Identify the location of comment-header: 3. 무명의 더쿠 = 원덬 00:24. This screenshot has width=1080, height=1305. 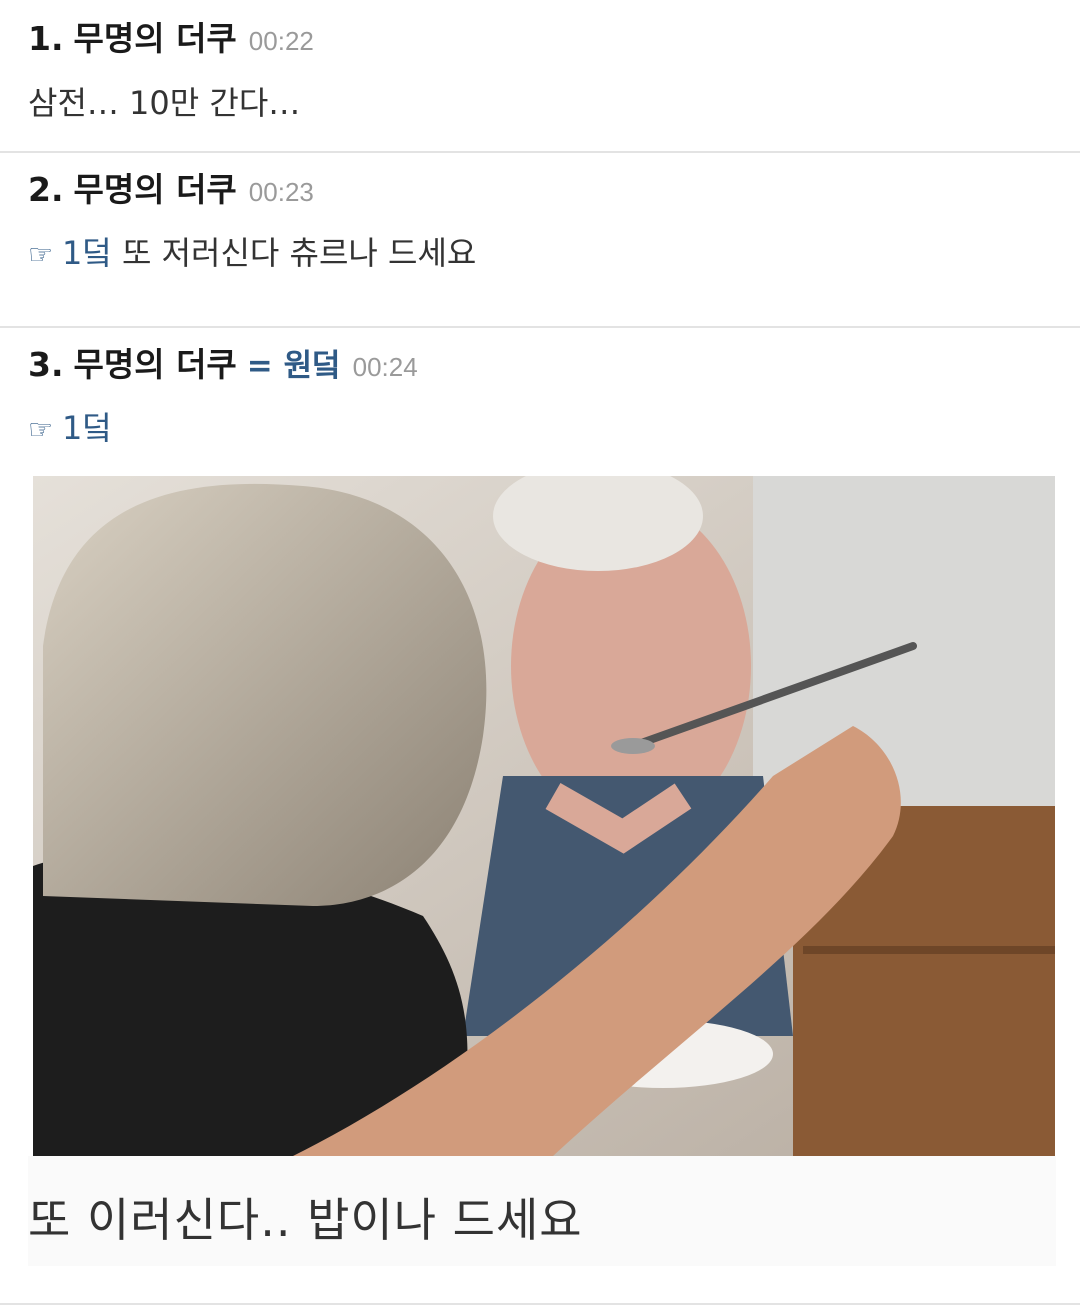
(223, 362).